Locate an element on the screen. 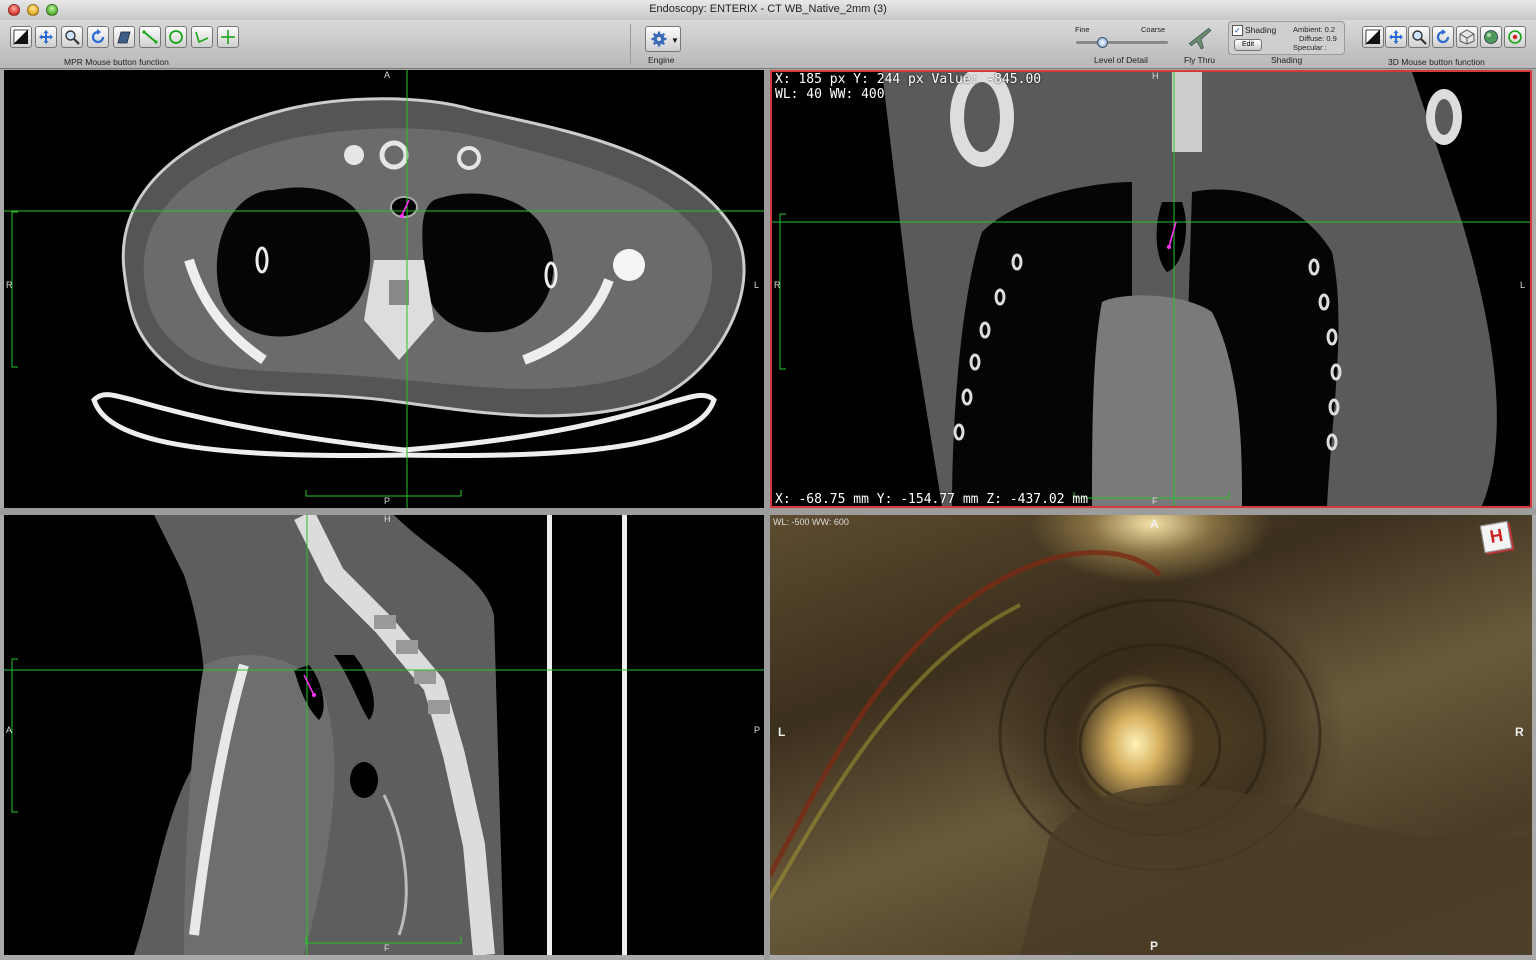  measure-line-icon is located at coordinates (150, 37).